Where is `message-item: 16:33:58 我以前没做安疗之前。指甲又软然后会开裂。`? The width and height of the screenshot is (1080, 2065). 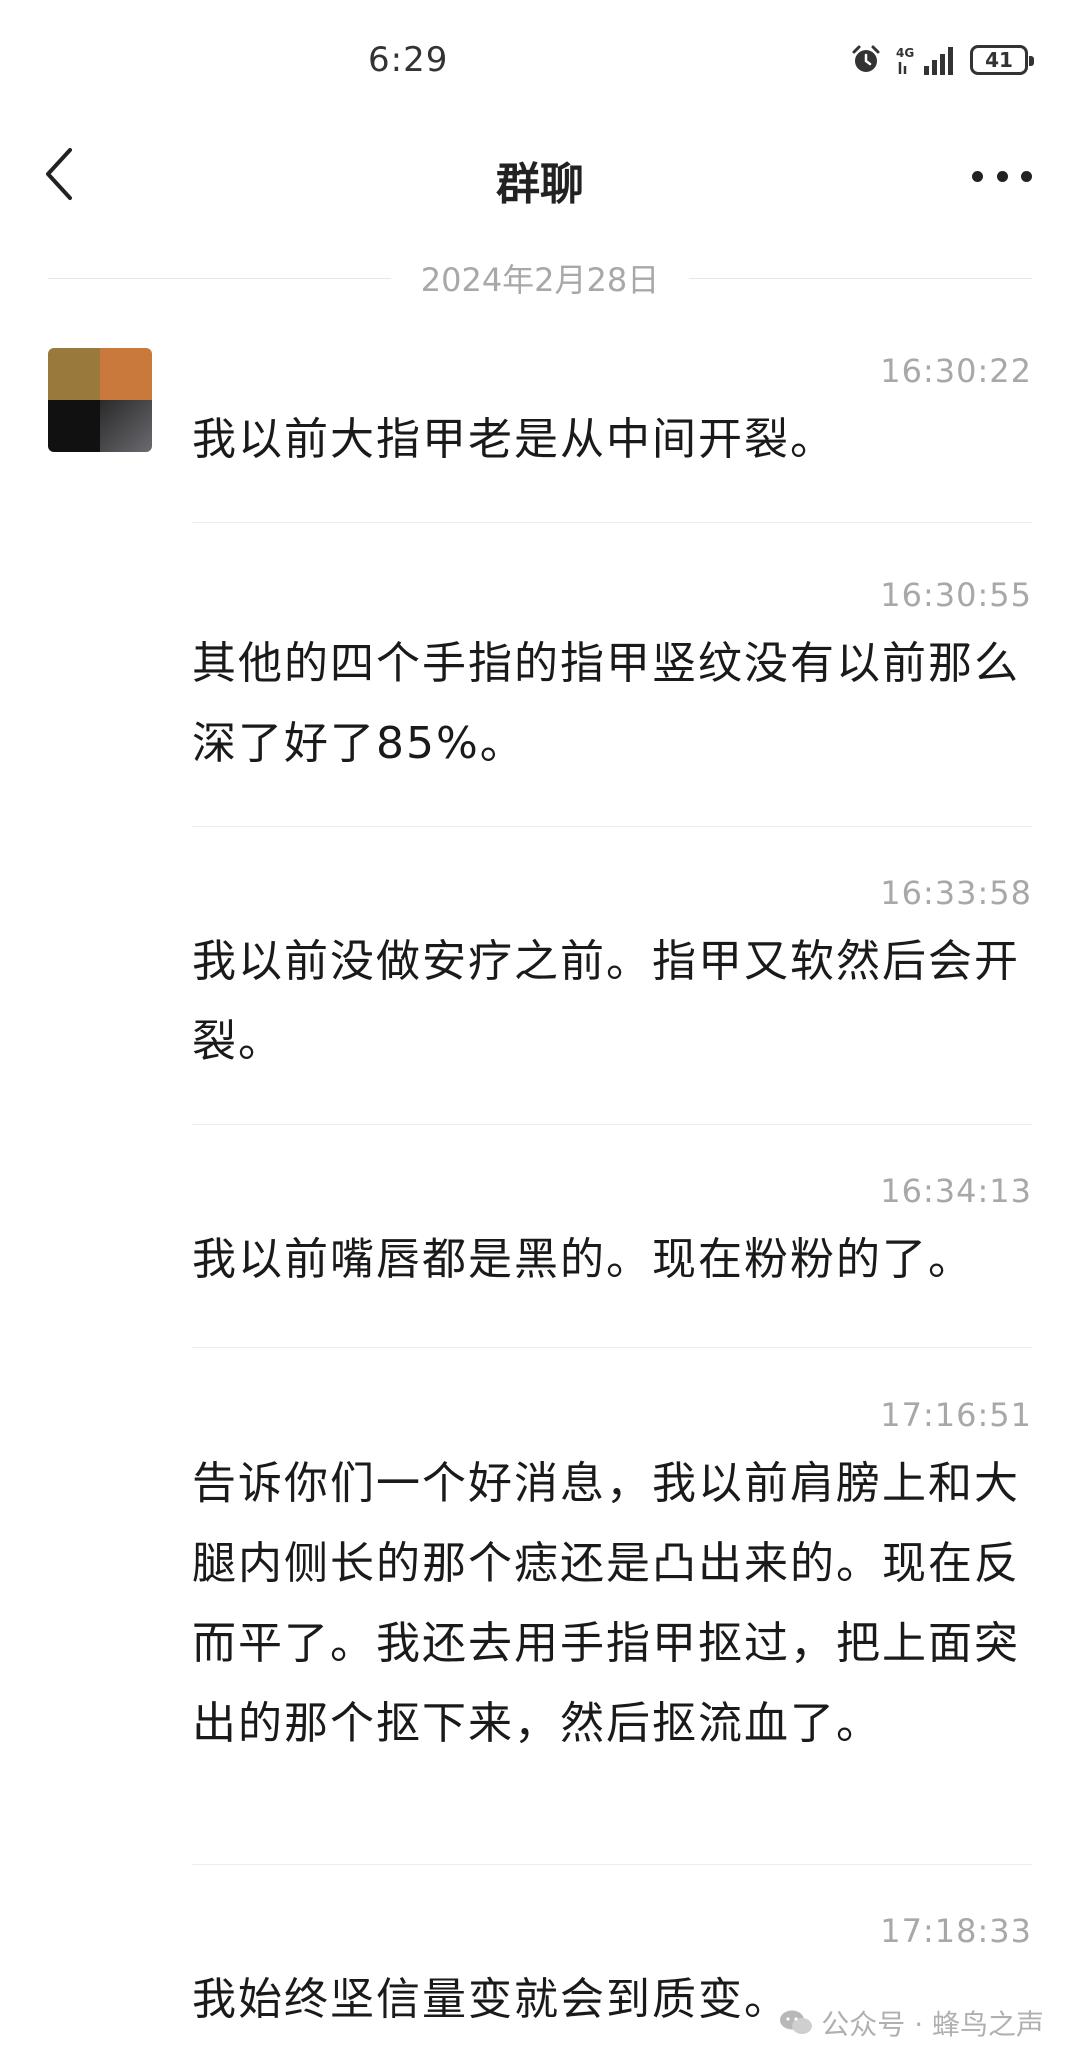 message-item: 16:33:58 我以前没做安疗之前。指甲又软然后会开裂。 is located at coordinates (612, 999).